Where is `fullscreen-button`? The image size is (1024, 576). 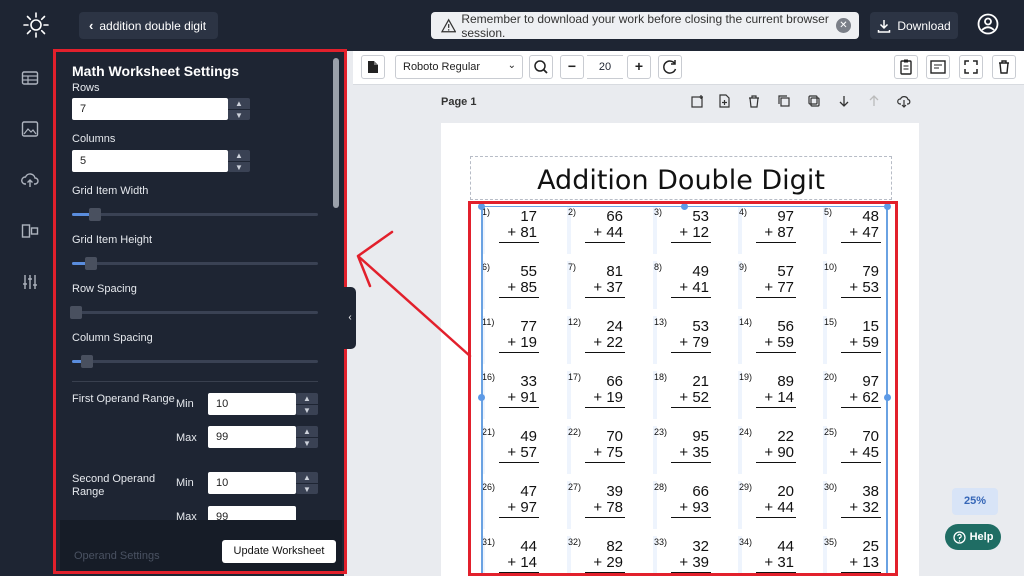
fullscreen-button is located at coordinates (971, 67).